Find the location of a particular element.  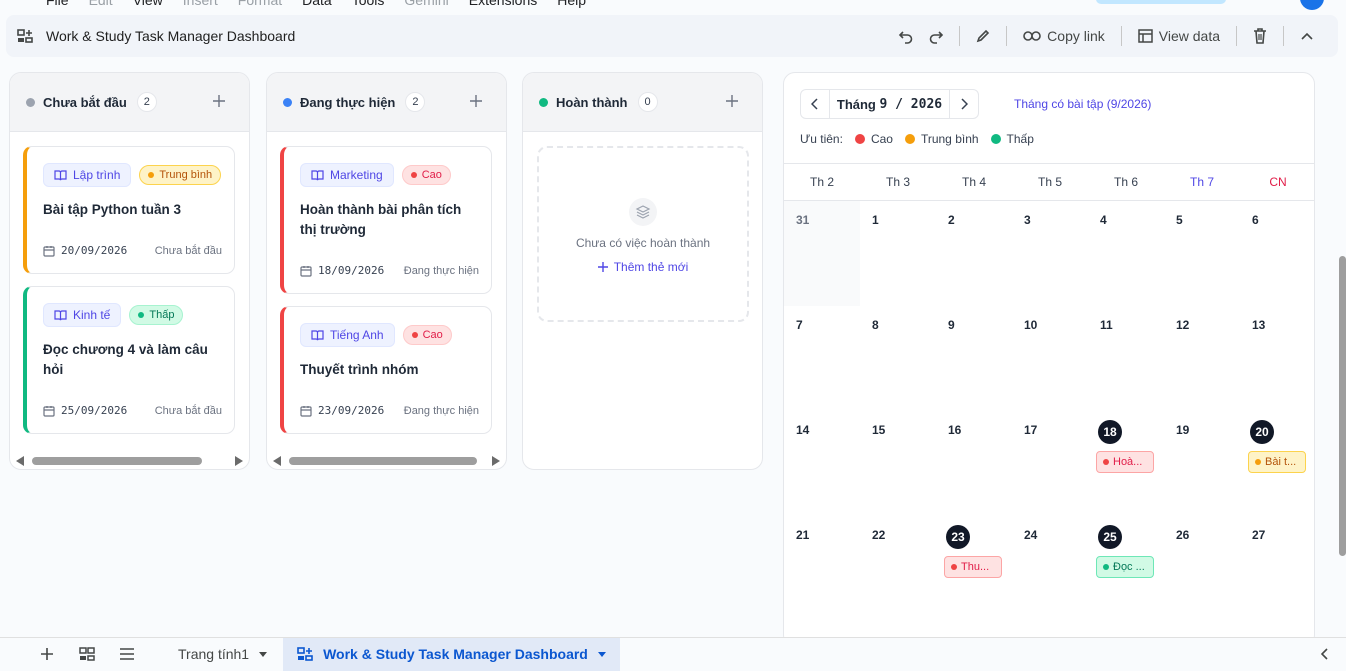

calendar-day-cell: 9 is located at coordinates (974, 358).